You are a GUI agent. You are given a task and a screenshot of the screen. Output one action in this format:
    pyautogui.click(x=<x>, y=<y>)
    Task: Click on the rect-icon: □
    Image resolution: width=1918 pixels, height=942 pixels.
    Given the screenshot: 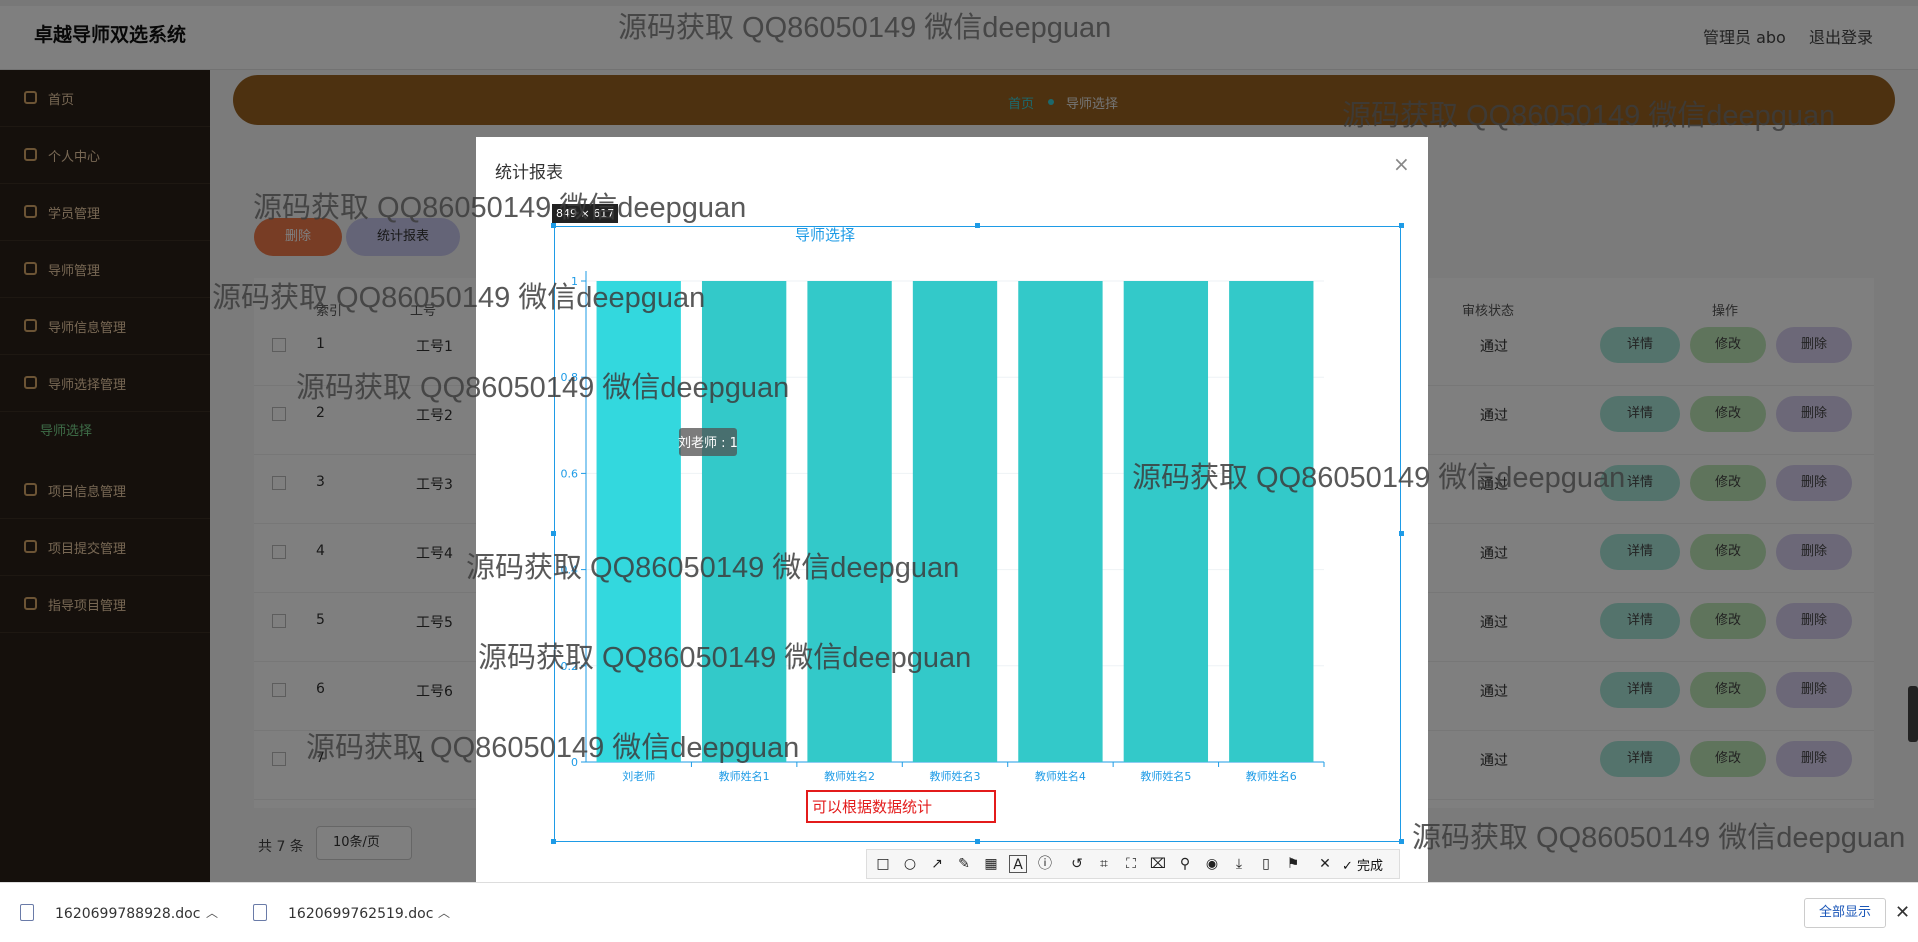 What is the action you would take?
    pyautogui.click(x=883, y=864)
    